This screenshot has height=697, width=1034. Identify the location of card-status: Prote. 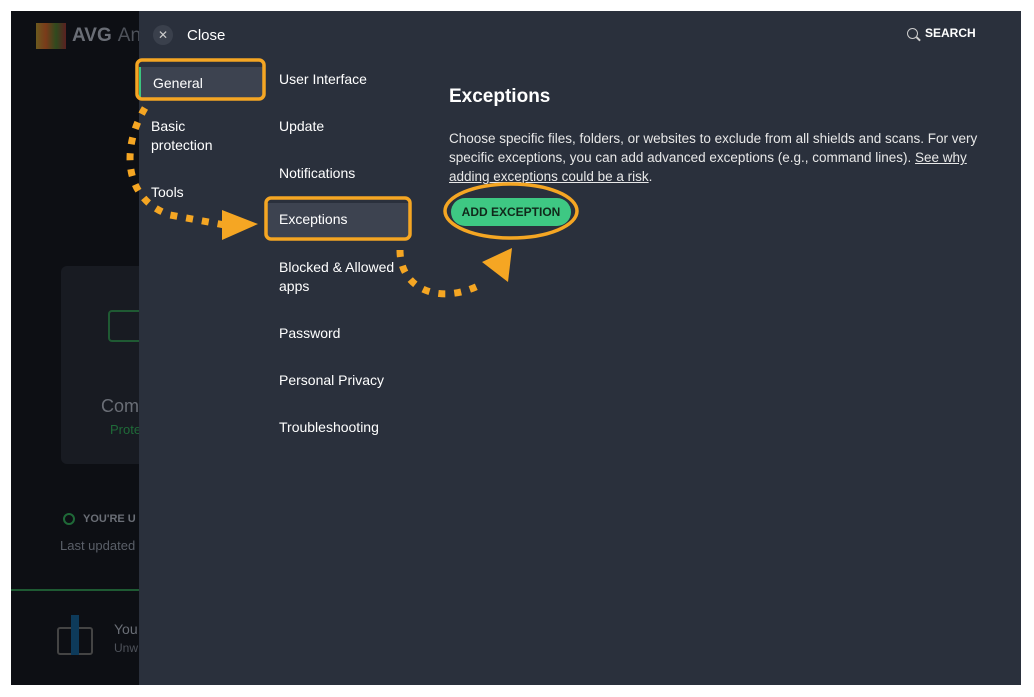
(126, 429).